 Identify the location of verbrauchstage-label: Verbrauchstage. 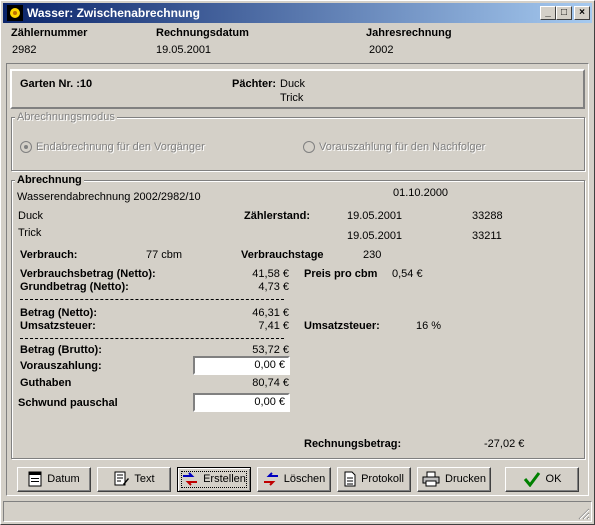
(282, 255).